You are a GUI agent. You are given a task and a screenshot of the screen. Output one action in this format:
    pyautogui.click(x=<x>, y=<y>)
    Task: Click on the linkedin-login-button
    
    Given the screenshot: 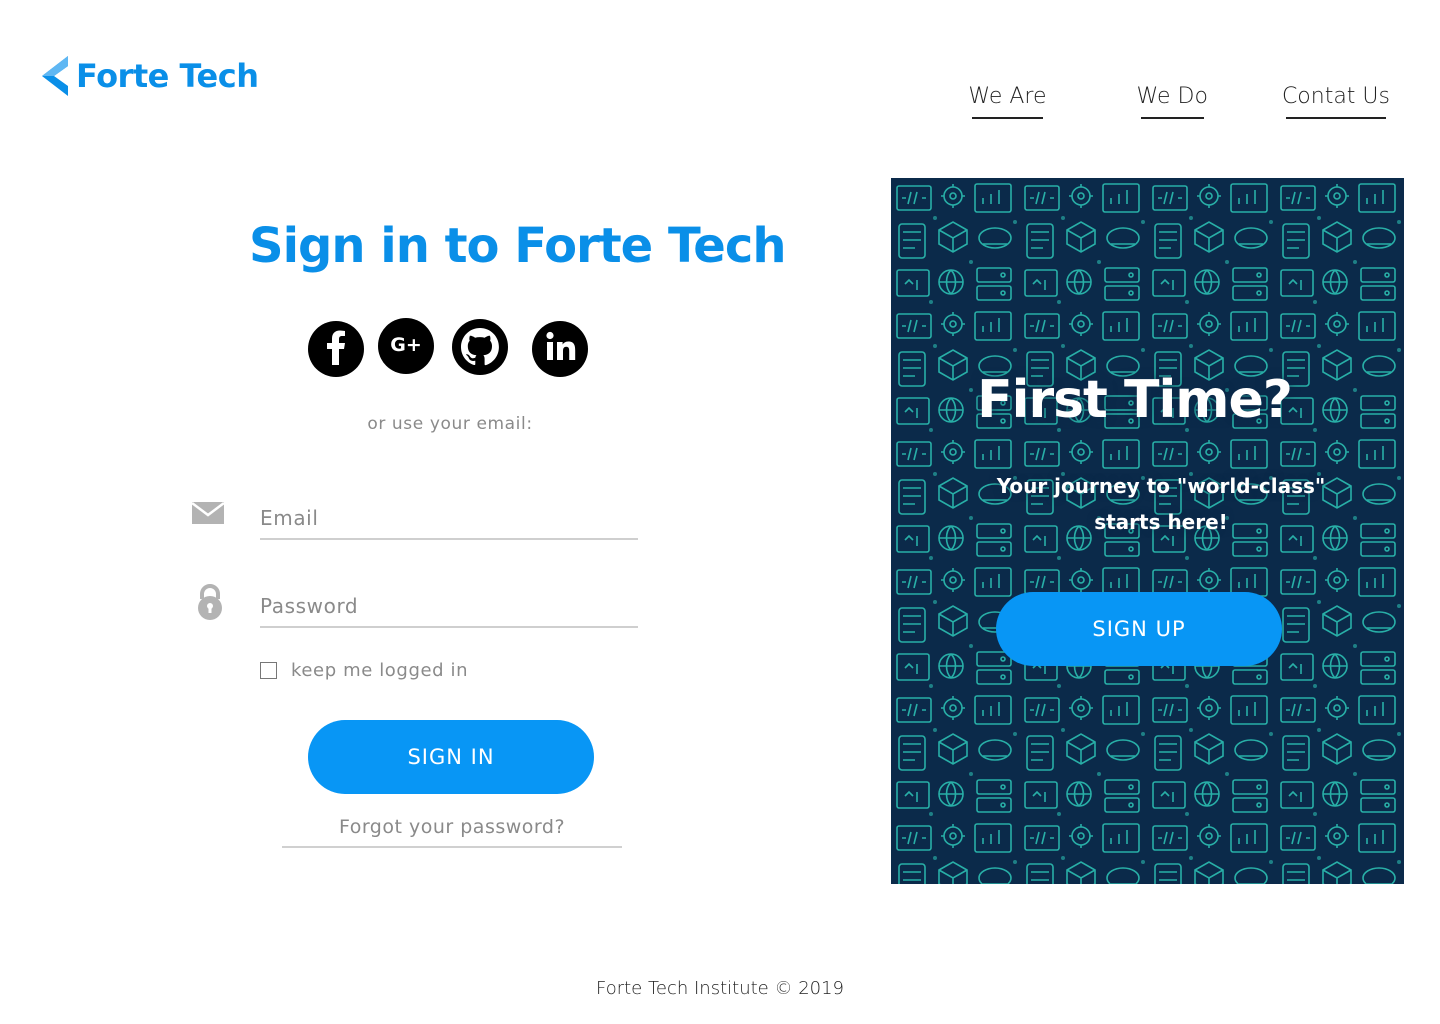 What is the action you would take?
    pyautogui.click(x=560, y=349)
    